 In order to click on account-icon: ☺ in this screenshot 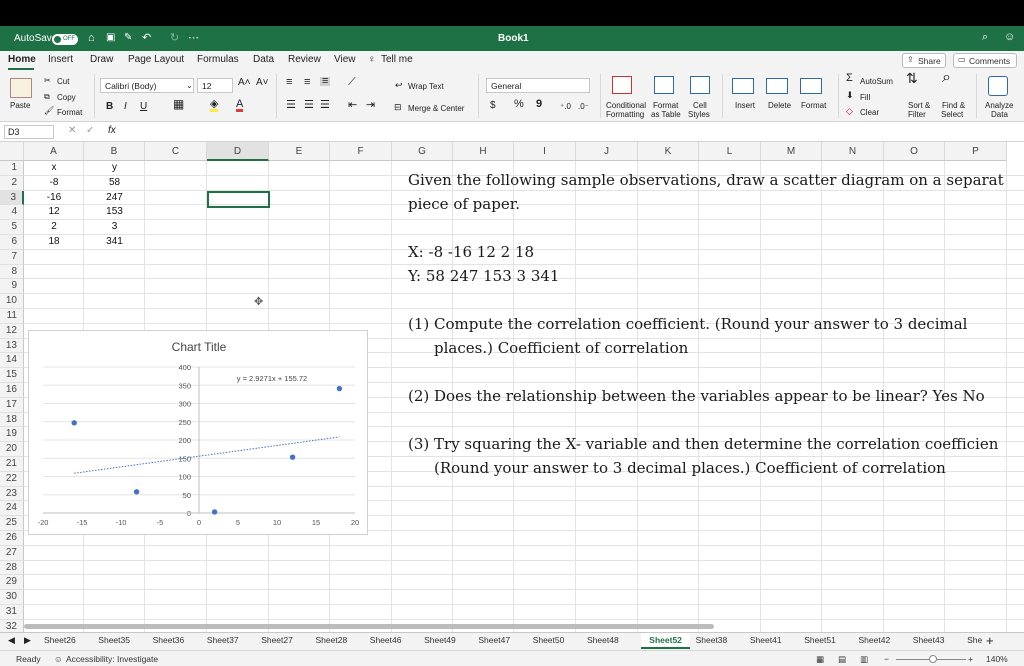, I will do `click(1009, 37)`.